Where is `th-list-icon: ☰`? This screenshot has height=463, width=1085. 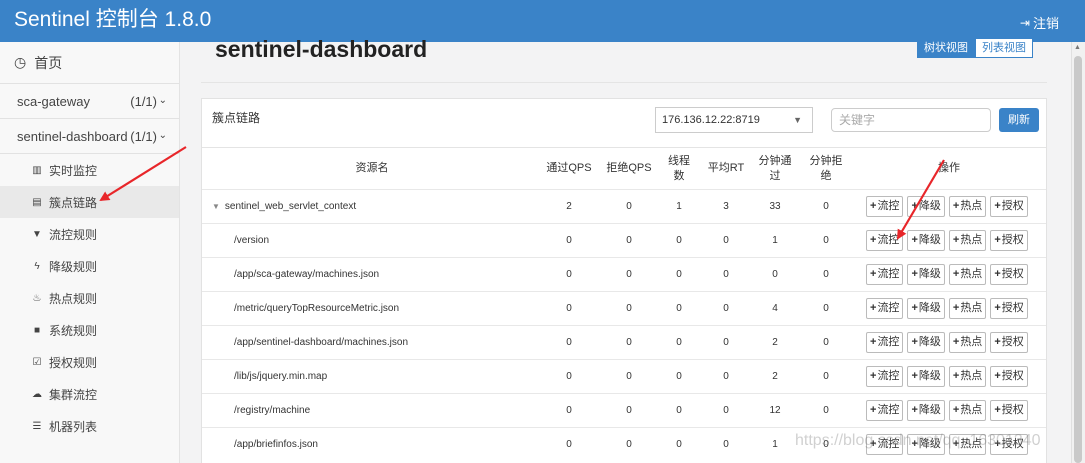 th-list-icon: ☰ is located at coordinates (37, 426).